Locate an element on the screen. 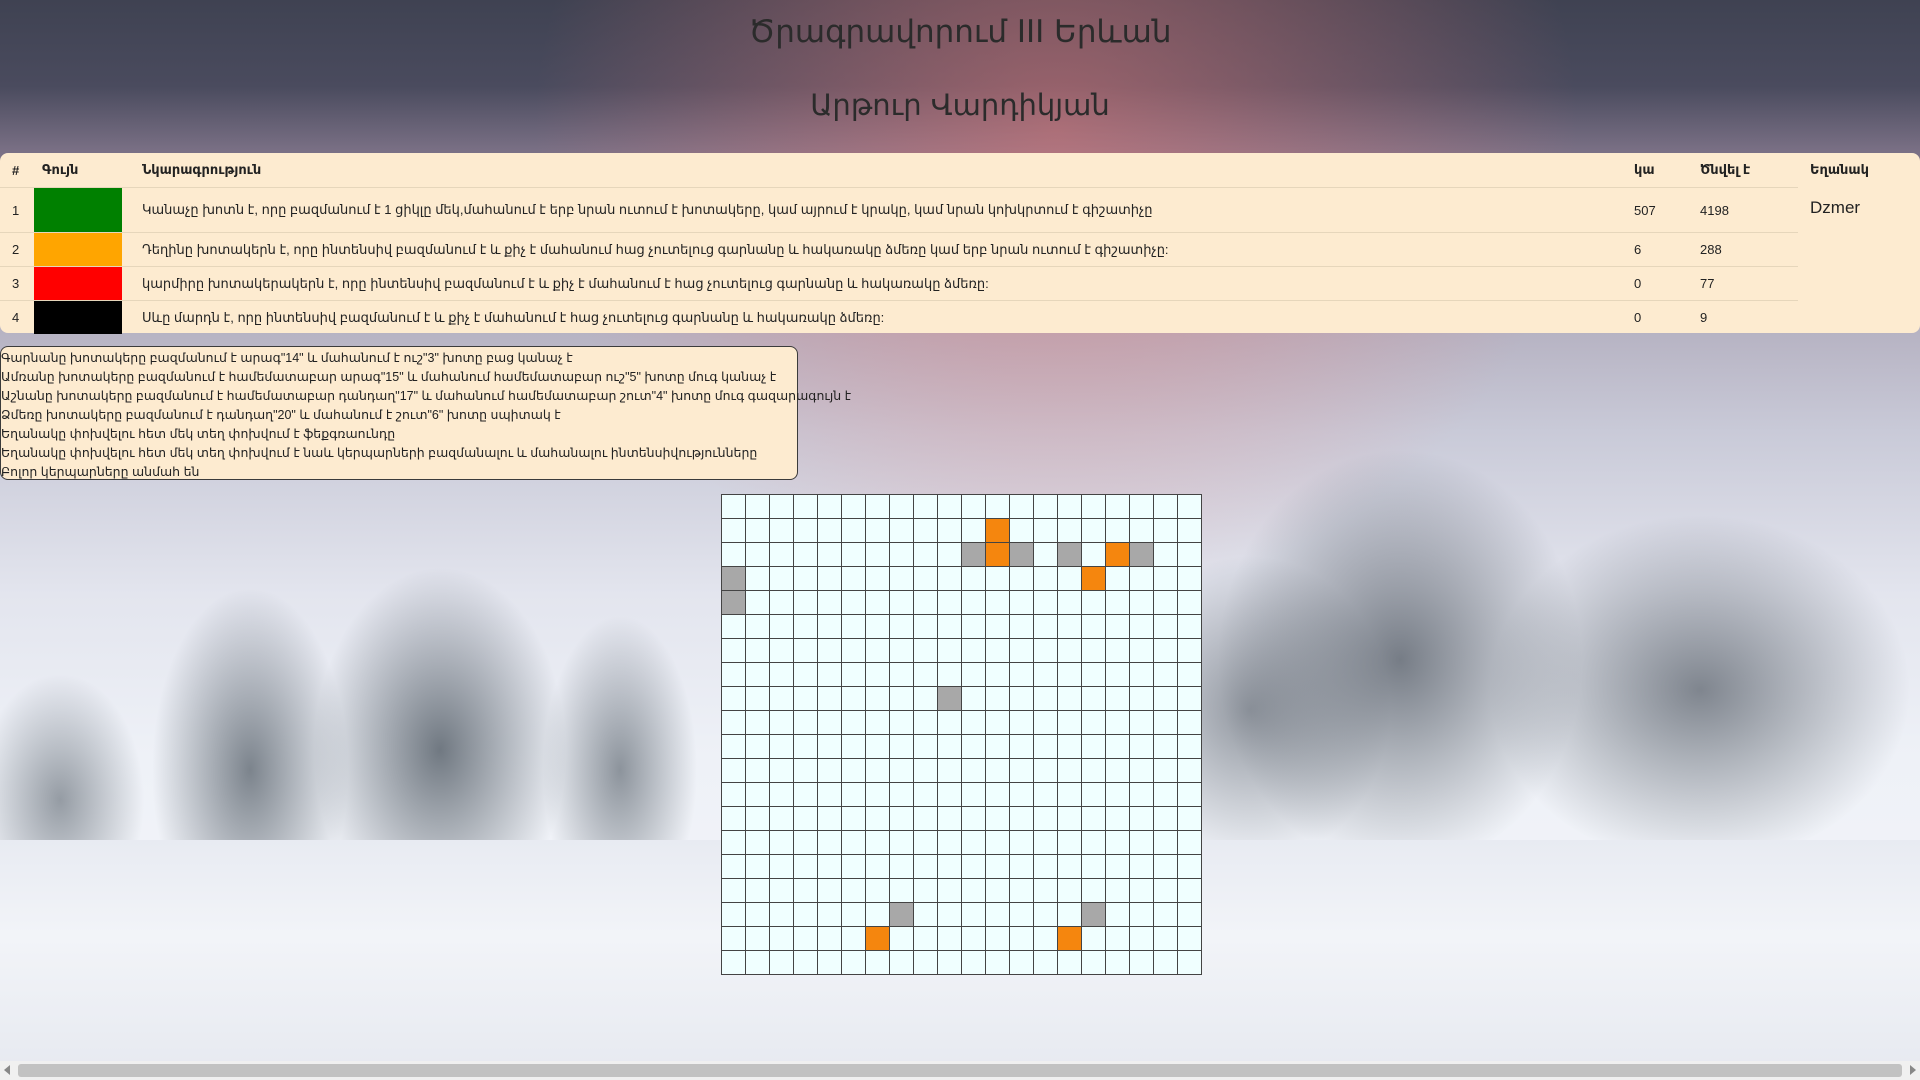 The height and width of the screenshot is (1080, 1920). header-born: Ծնվել է is located at coordinates (1725, 169).